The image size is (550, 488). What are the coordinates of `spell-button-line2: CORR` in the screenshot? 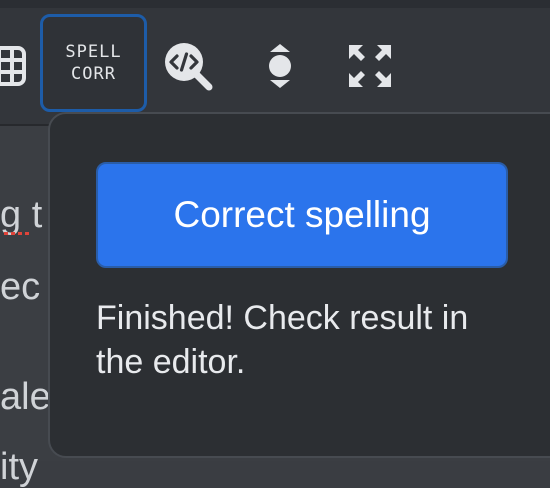 It's located at (93, 74).